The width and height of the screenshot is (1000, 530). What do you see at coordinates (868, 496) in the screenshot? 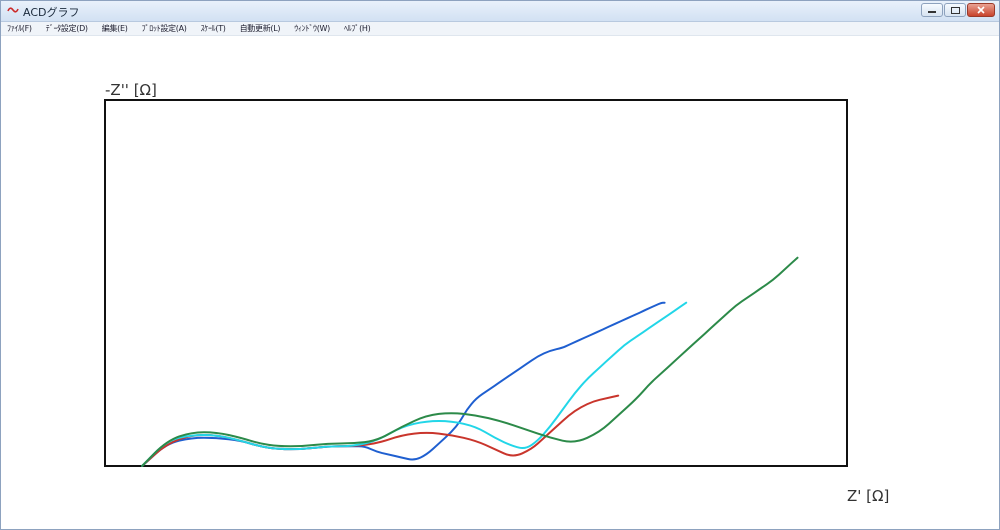
I see `x-axis-label: Z' [Ω]` at bounding box center [868, 496].